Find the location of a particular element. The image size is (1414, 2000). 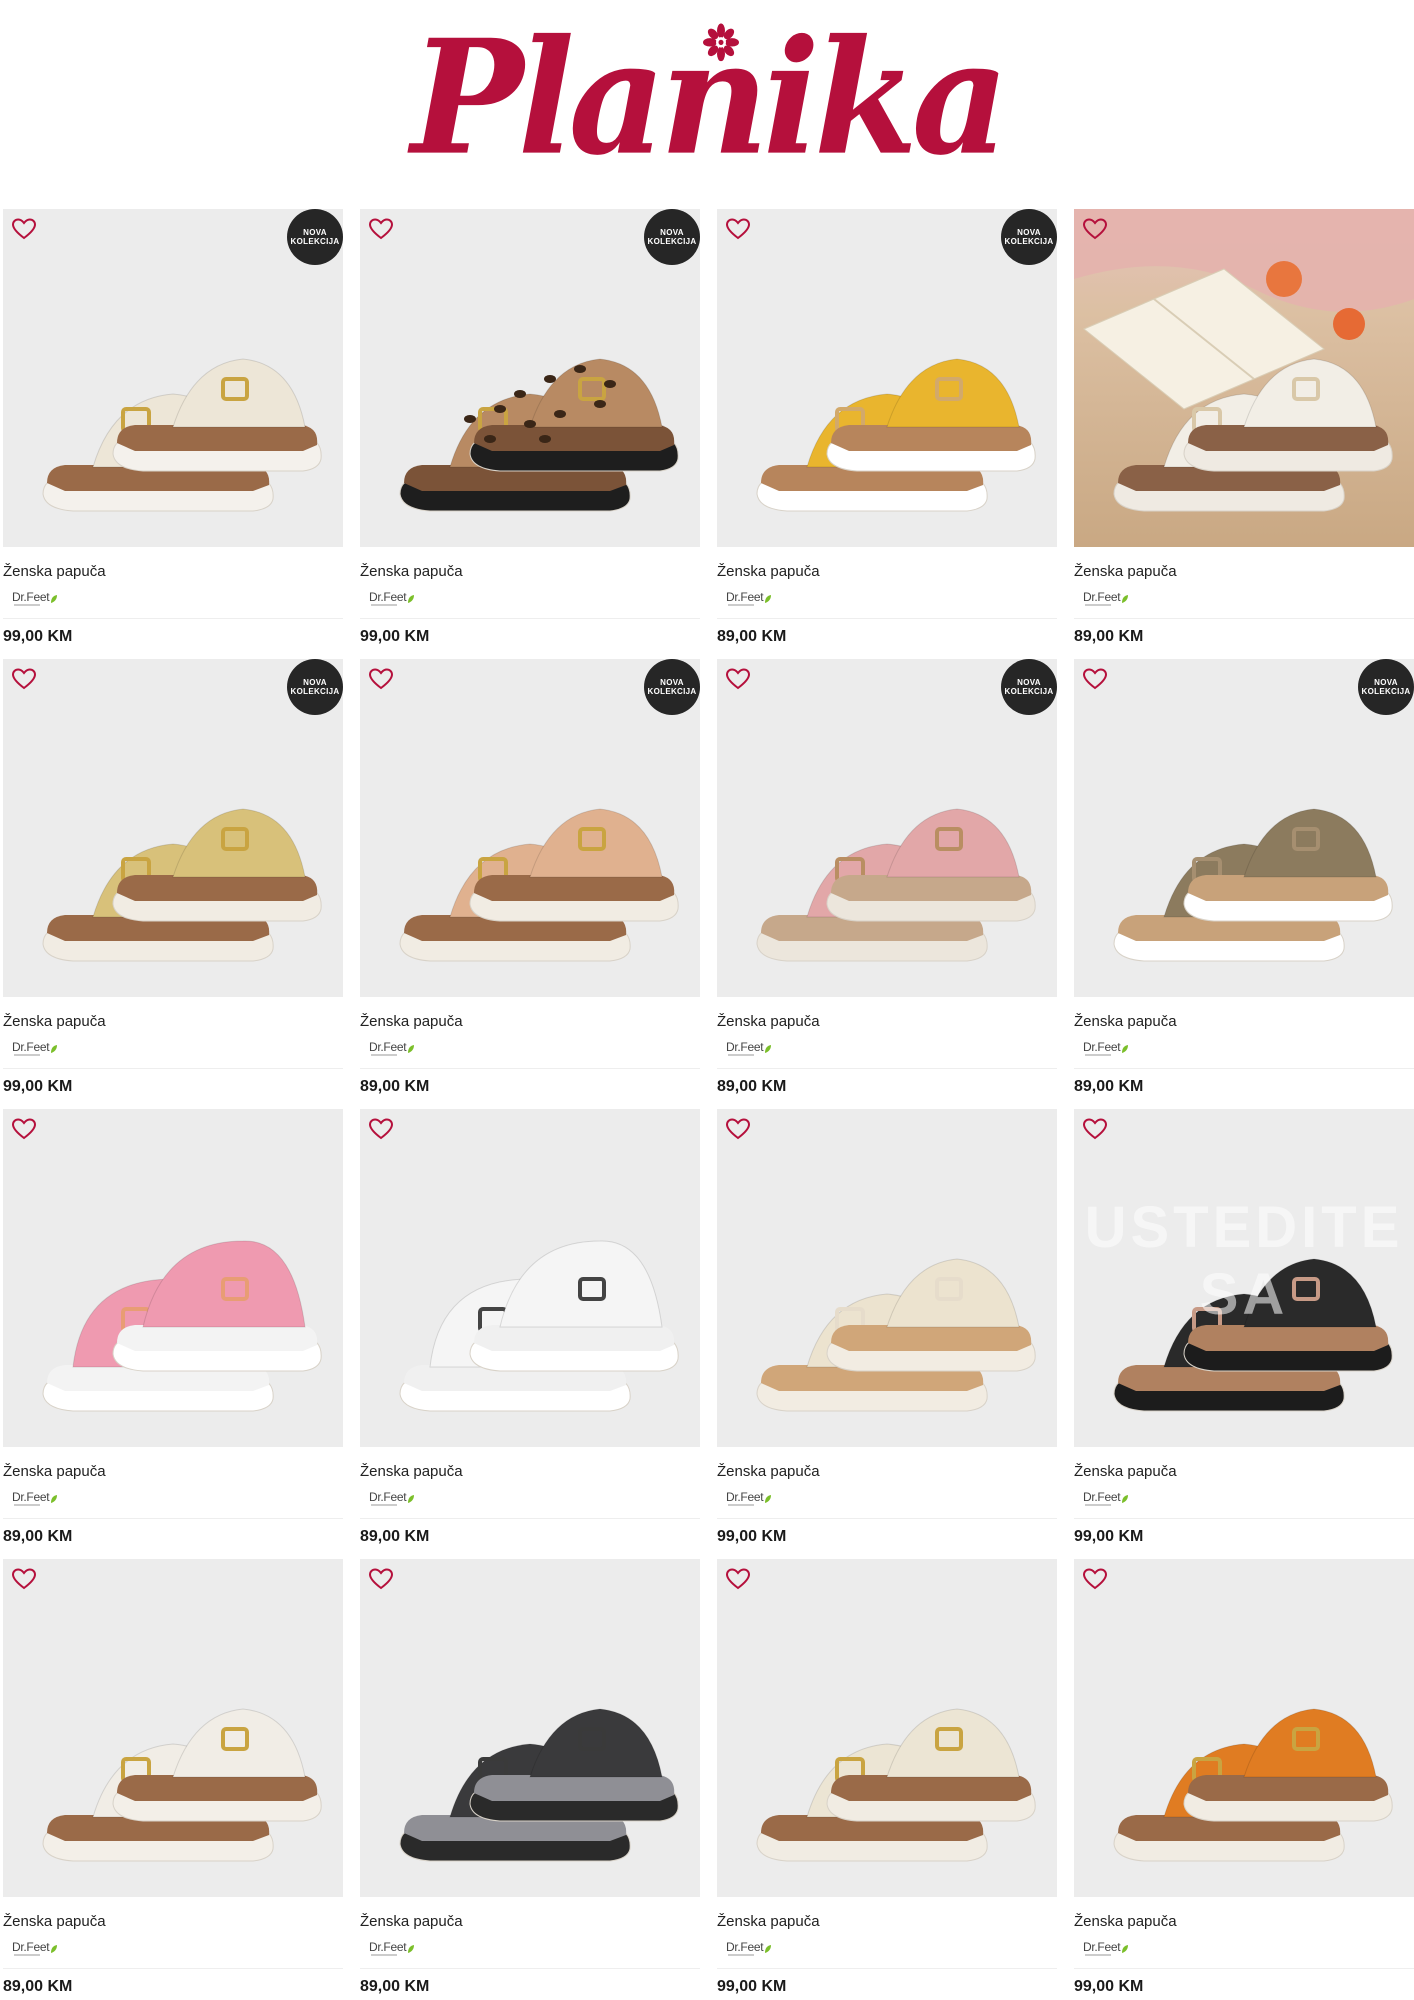

product-price: 89,00 KM is located at coordinates (1109, 1086).